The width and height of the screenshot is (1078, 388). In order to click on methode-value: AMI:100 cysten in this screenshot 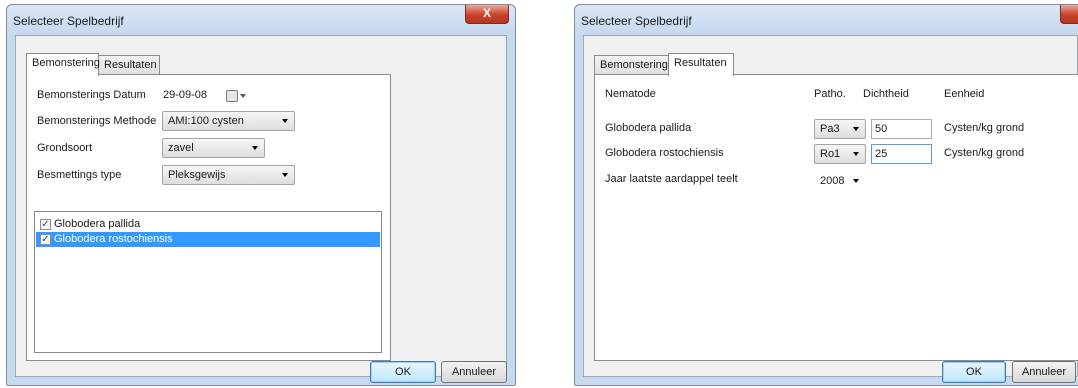, I will do `click(206, 121)`.